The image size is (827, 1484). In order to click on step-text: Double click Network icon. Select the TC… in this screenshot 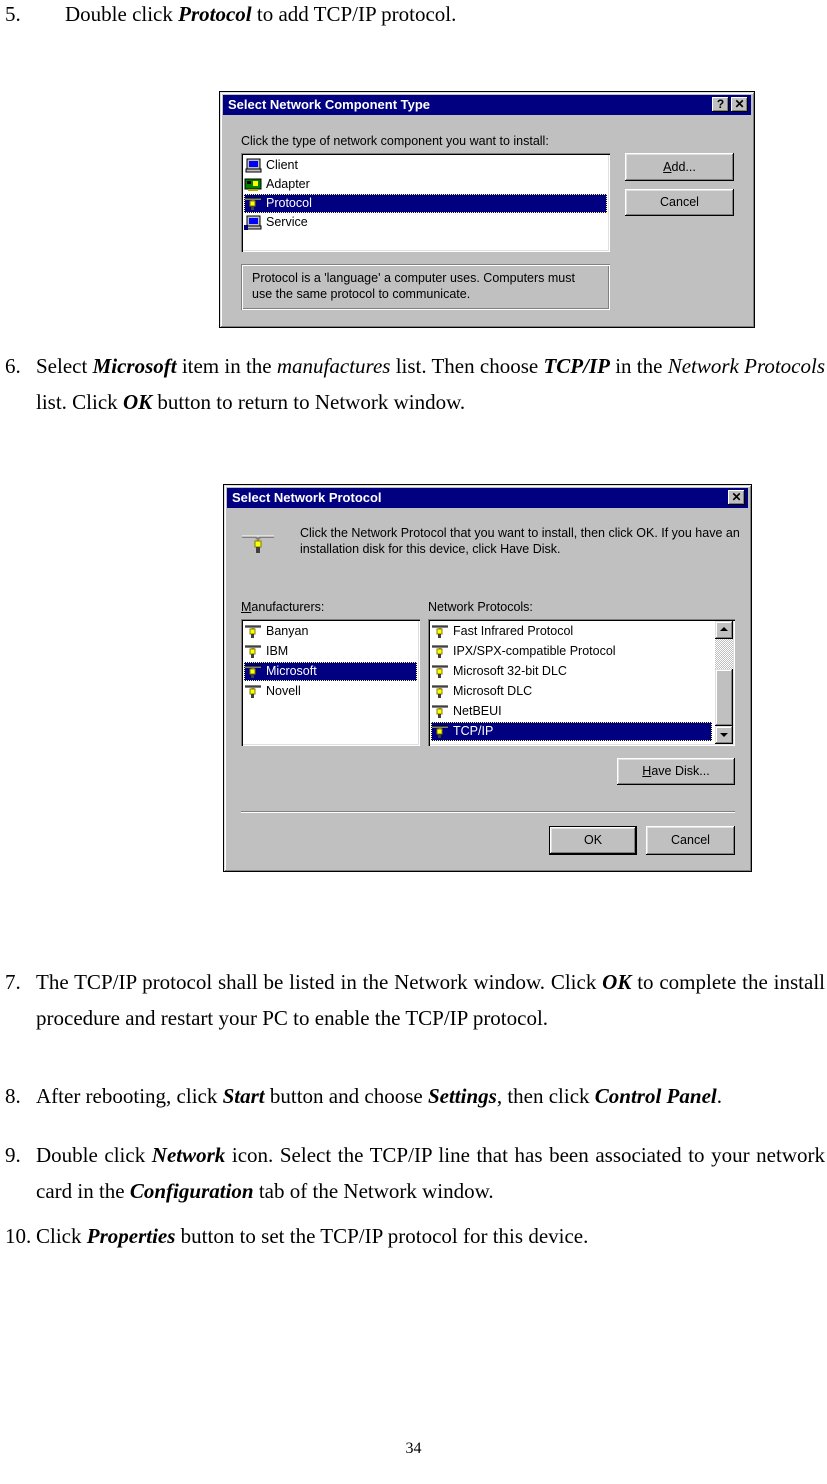, I will do `click(430, 1173)`.